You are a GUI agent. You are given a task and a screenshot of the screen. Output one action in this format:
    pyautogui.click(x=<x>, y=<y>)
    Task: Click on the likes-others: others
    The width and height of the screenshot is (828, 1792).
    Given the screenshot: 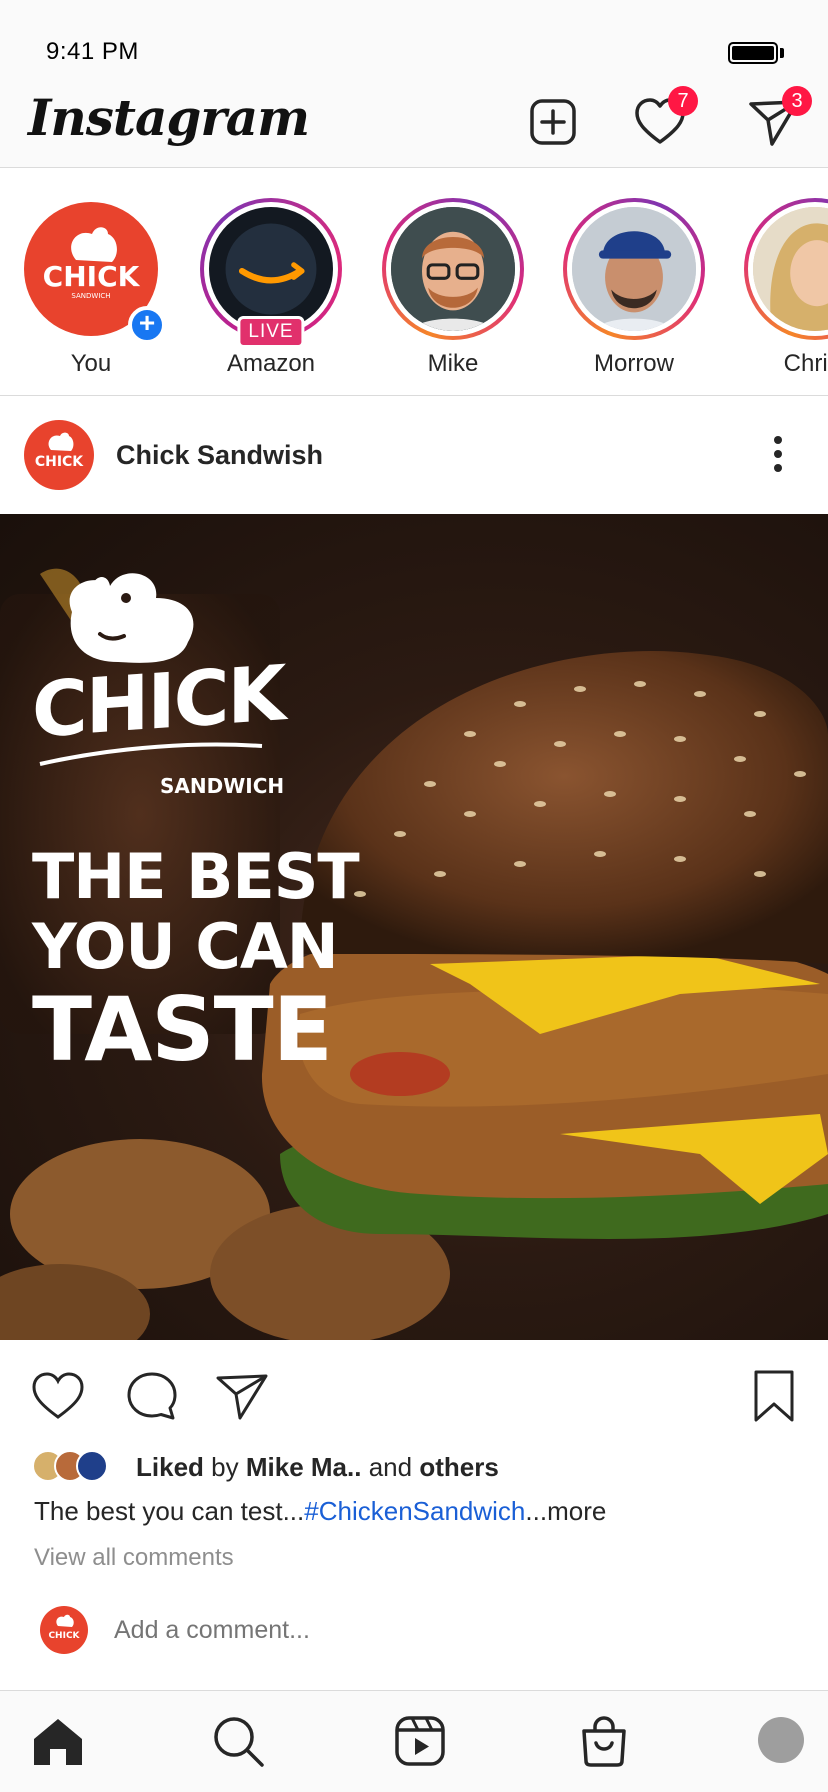 What is the action you would take?
    pyautogui.click(x=458, y=1467)
    